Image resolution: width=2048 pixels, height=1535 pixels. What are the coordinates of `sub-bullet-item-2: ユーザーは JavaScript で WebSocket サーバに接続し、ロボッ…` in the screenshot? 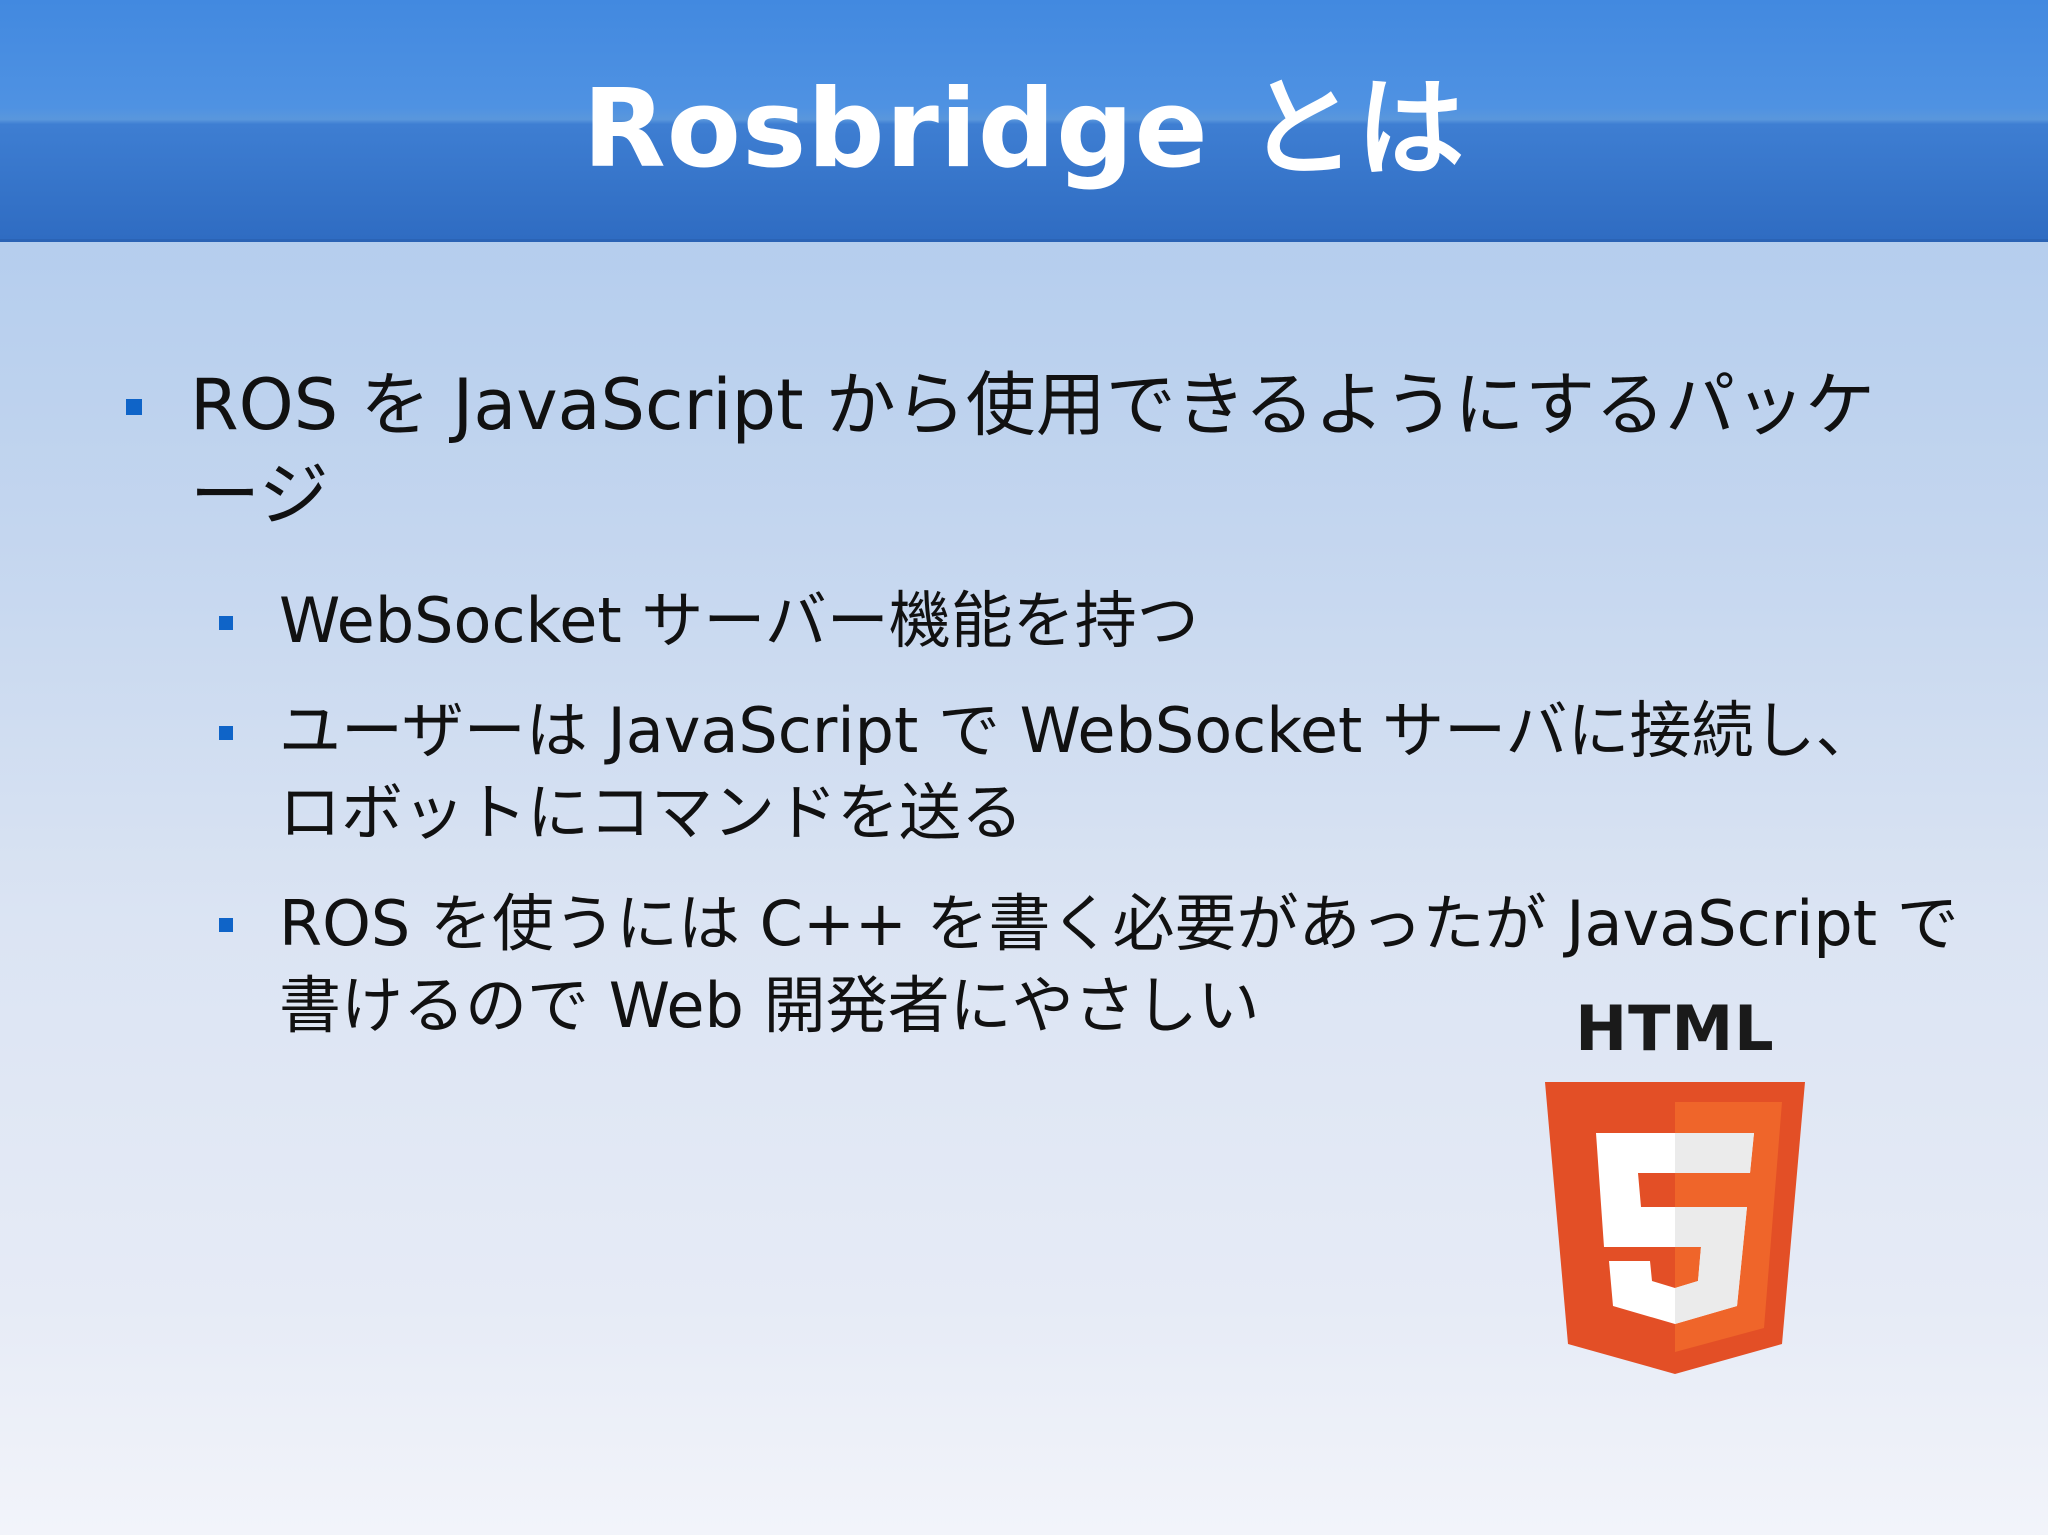 It's located at (1078, 771).